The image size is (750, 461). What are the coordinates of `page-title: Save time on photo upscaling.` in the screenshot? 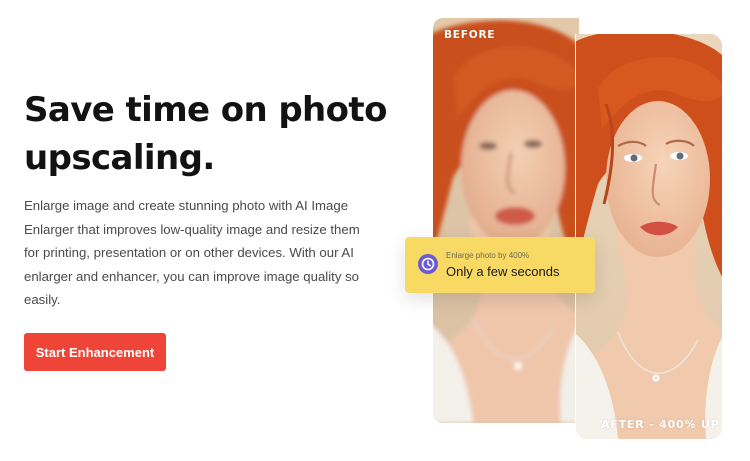 It's located at (205, 134).